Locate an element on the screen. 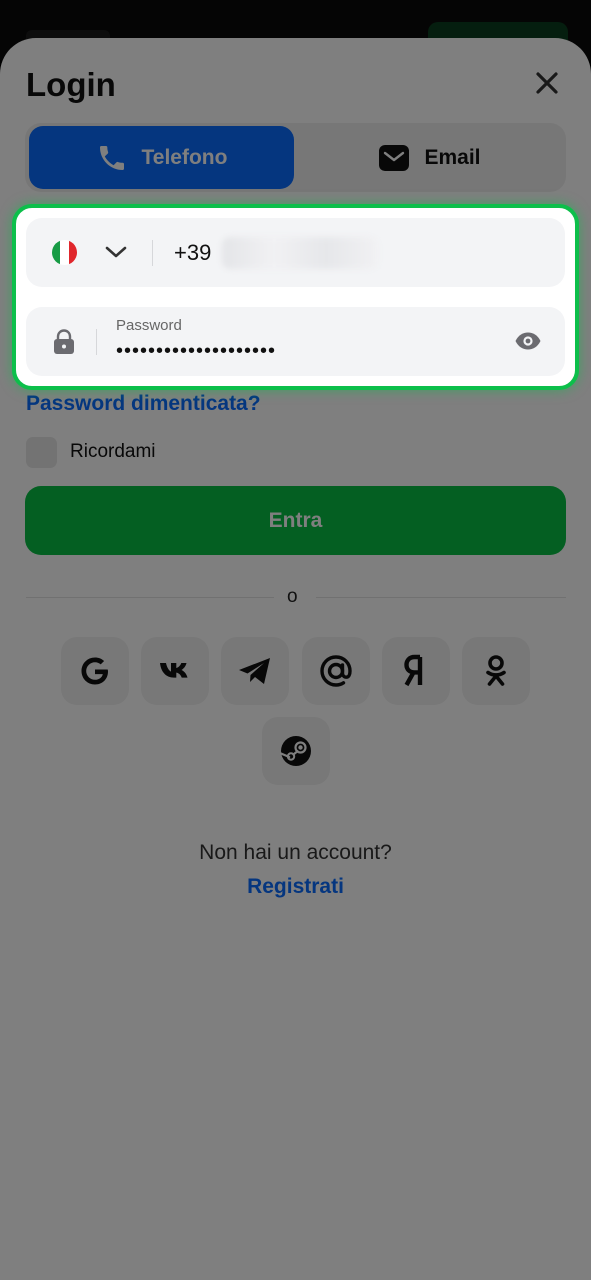 The width and height of the screenshot is (591, 1280). page-title: Login is located at coordinates (71, 84).